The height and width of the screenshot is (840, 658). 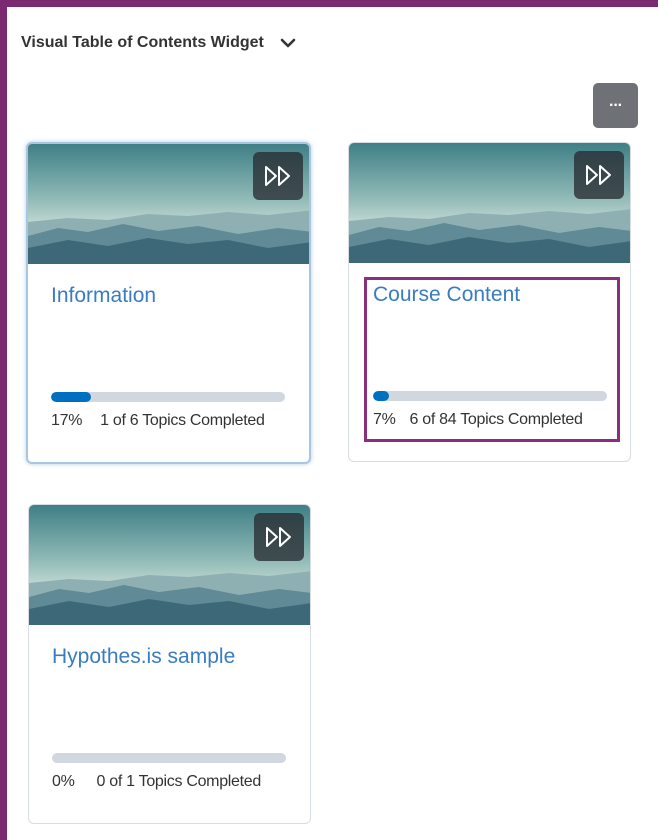 I want to click on progress-text: 0% 0 of 1 Topics Completed, so click(x=156, y=782).